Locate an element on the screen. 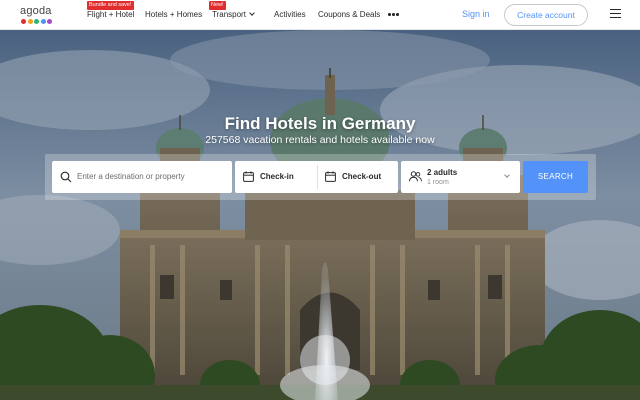  nav-transport: Transport is located at coordinates (233, 14).